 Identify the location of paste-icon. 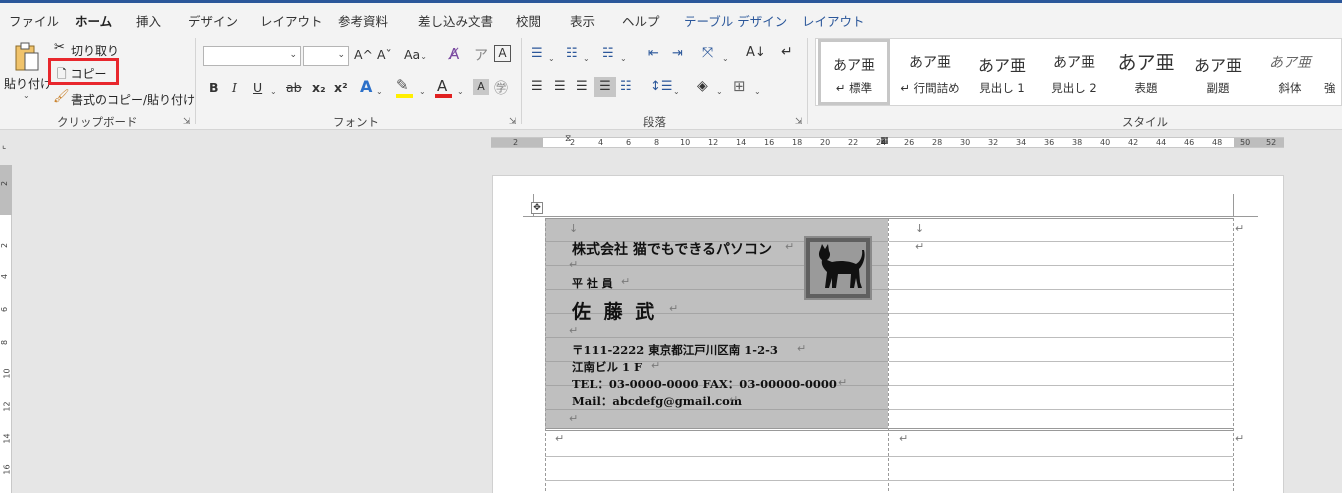
(27, 57).